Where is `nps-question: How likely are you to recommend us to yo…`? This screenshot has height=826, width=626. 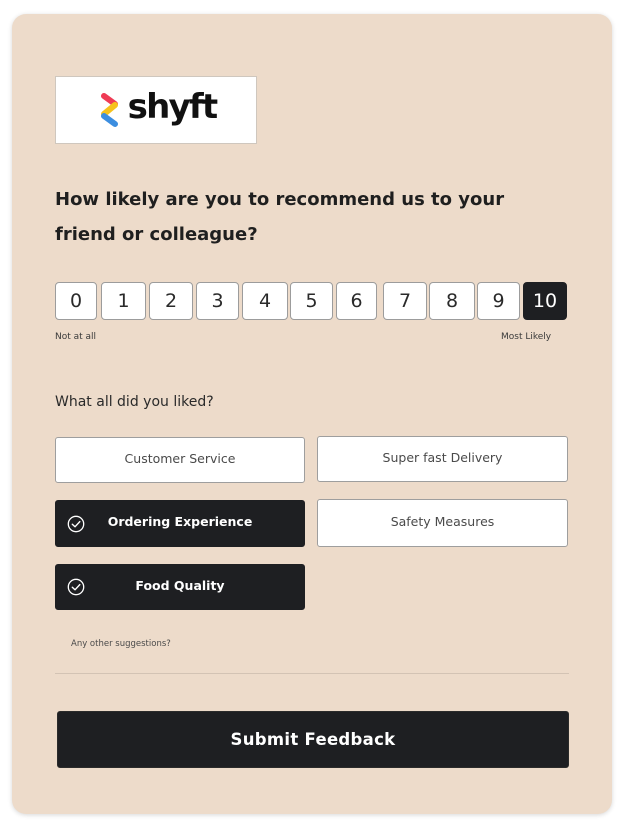
nps-question: How likely are you to recommend us to yo… is located at coordinates (280, 217).